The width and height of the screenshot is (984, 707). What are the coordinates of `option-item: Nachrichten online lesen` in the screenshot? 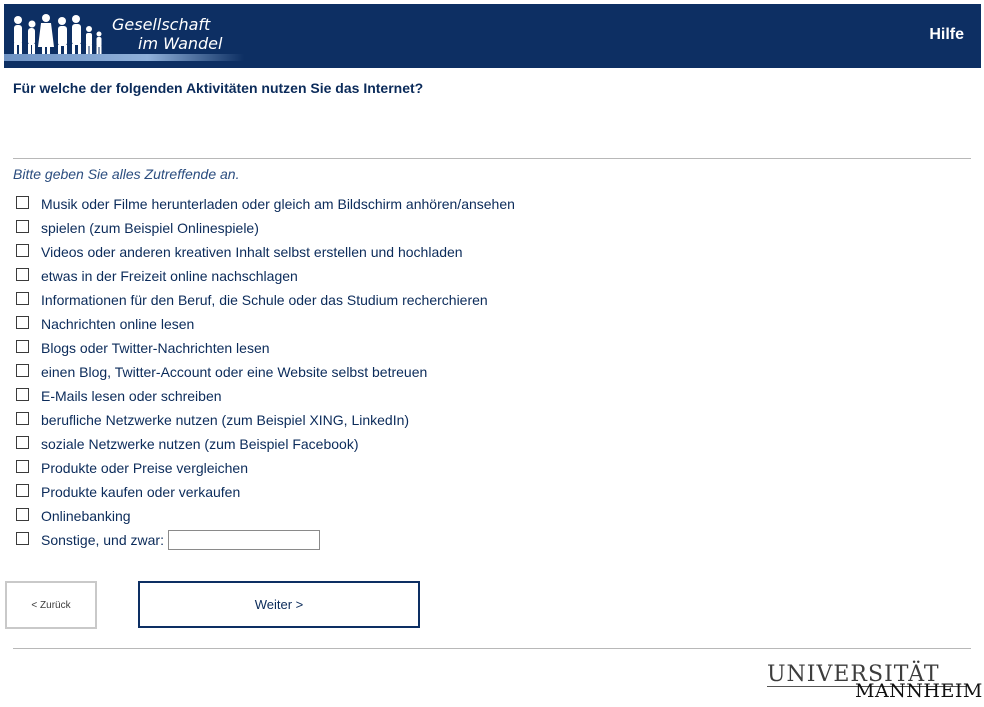 It's located at (265, 324).